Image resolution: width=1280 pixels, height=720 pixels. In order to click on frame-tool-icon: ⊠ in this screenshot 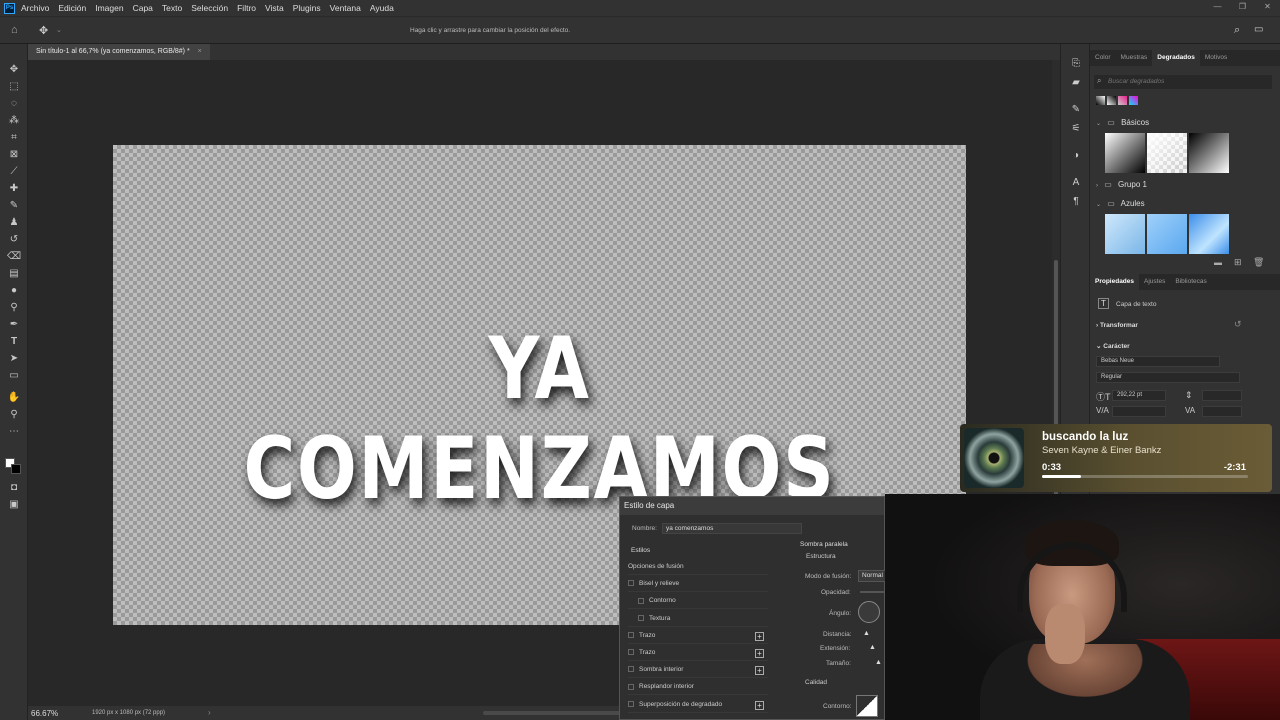, I will do `click(14, 155)`.